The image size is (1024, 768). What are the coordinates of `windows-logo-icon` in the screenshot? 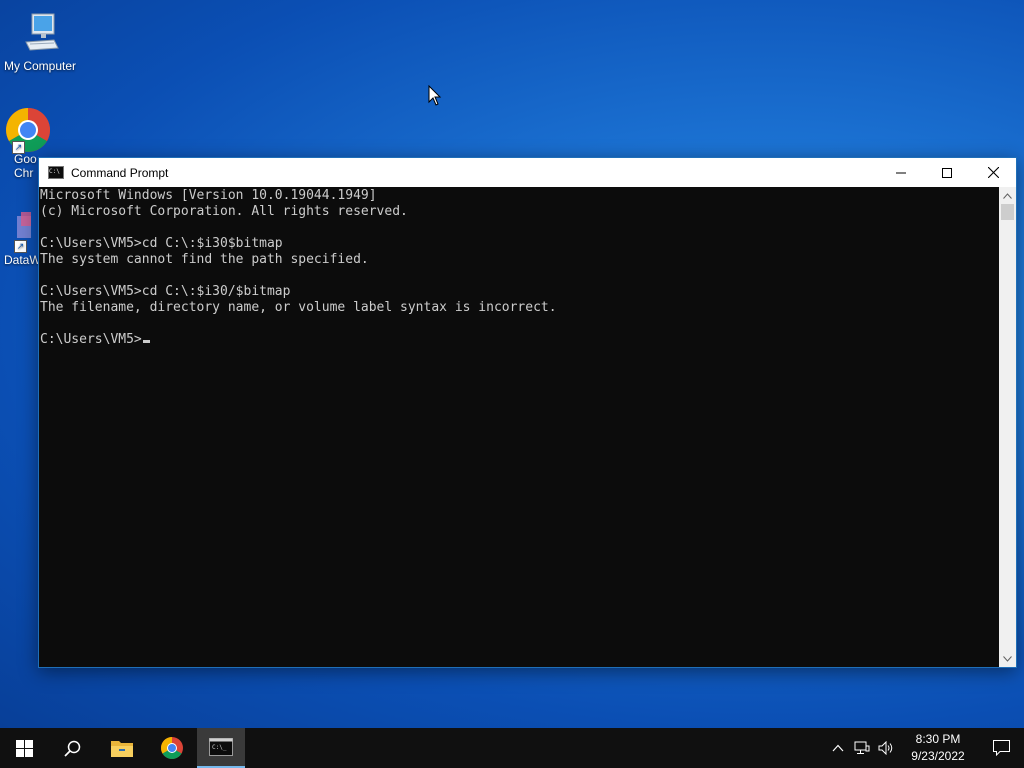 It's located at (24, 748).